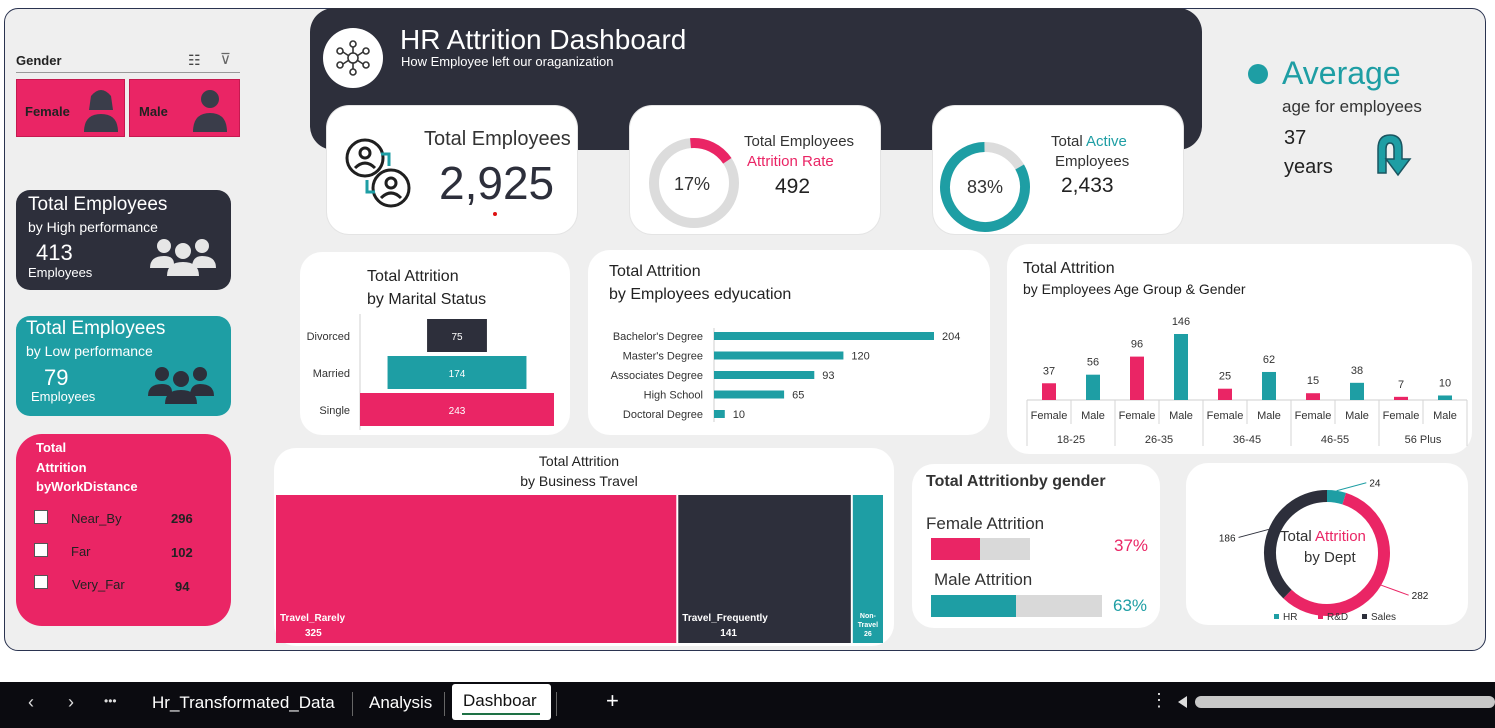 The image size is (1495, 728). Describe the element at coordinates (194, 60) in the screenshot. I see `multi-select-icon: ☷` at that location.